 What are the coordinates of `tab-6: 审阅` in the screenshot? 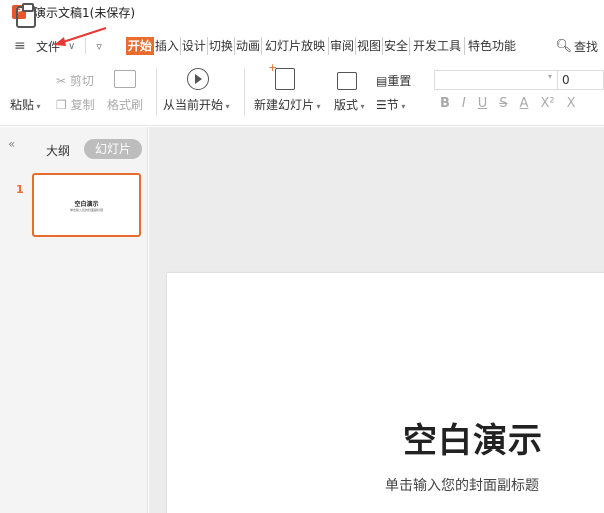 It's located at (342, 46).